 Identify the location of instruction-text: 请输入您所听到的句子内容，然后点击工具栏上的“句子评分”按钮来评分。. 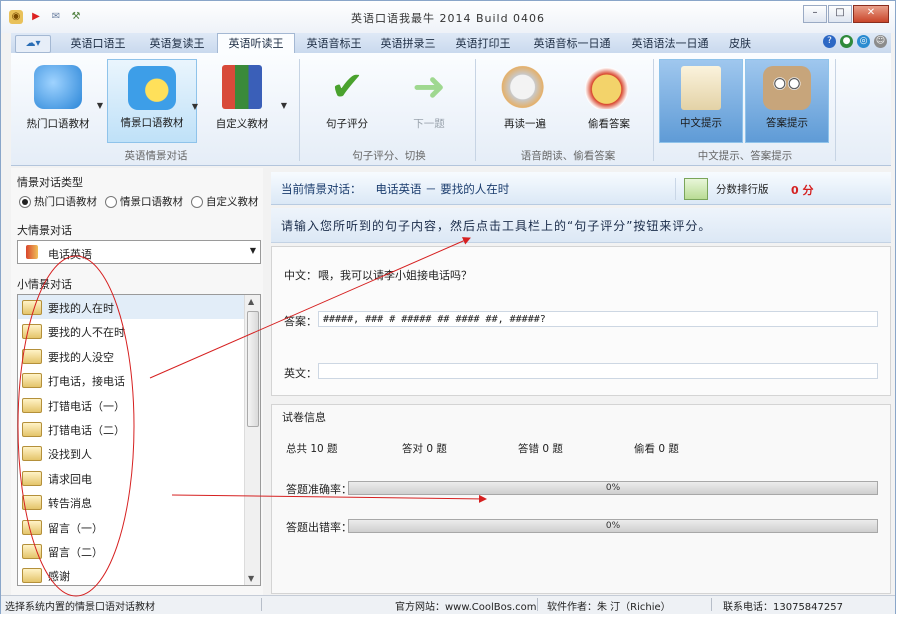
(496, 226).